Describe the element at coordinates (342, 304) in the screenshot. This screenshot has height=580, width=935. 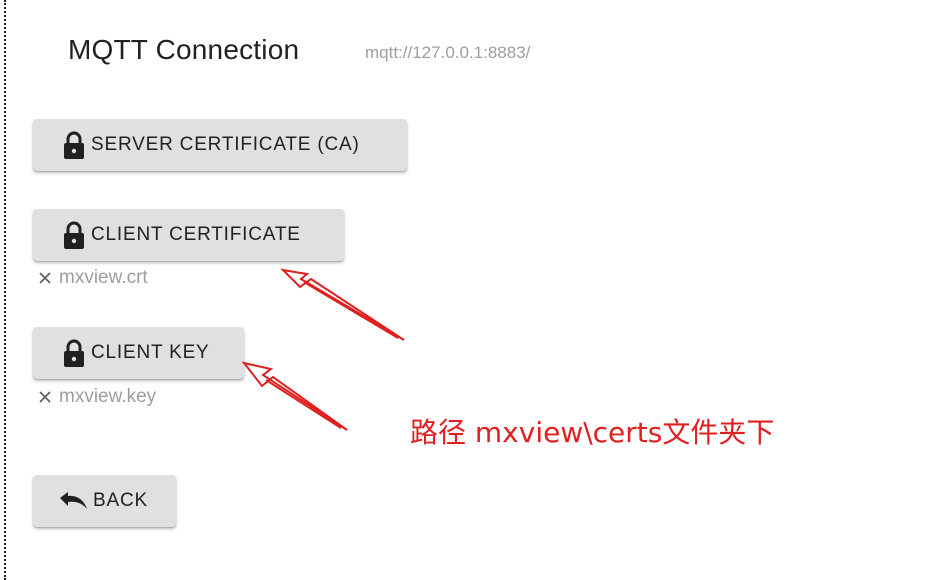
I see `arrow-to-client-certificate` at that location.